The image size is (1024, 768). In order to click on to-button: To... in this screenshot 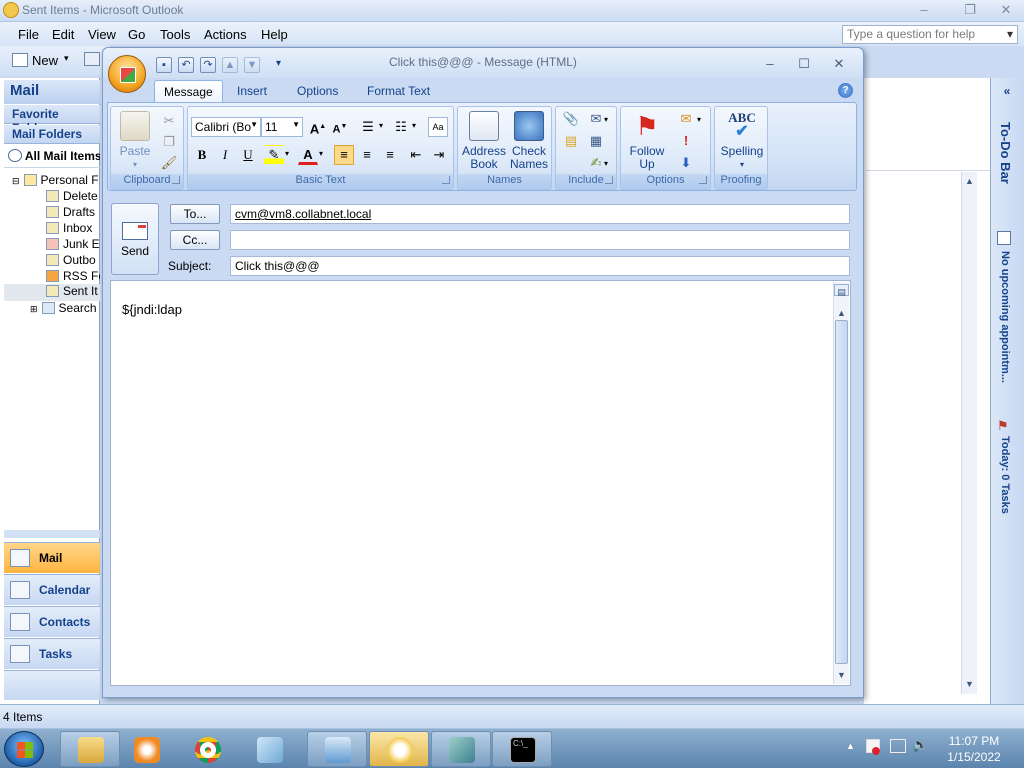, I will do `click(195, 214)`.